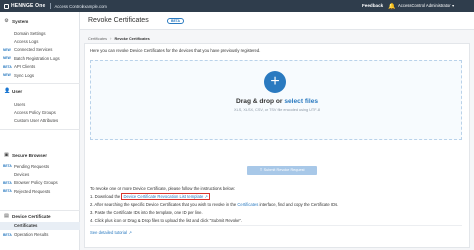 The height and width of the screenshot is (250, 474). What do you see at coordinates (31, 235) in the screenshot?
I see `item-label: Operation Results` at bounding box center [31, 235].